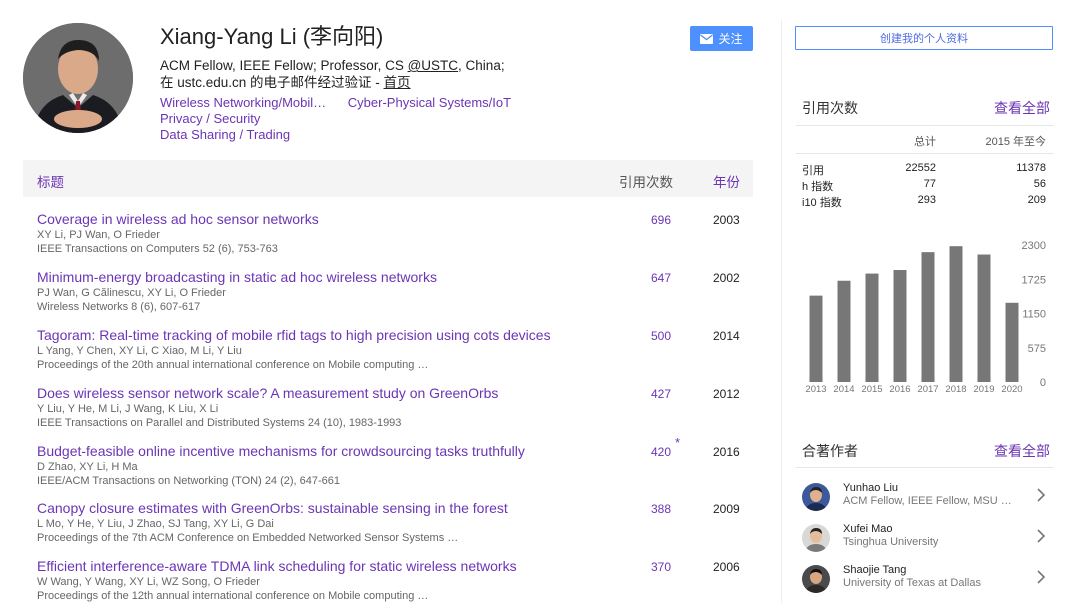 Image resolution: width=1080 pixels, height=603 pixels. I want to click on profile-photo, so click(78, 78).